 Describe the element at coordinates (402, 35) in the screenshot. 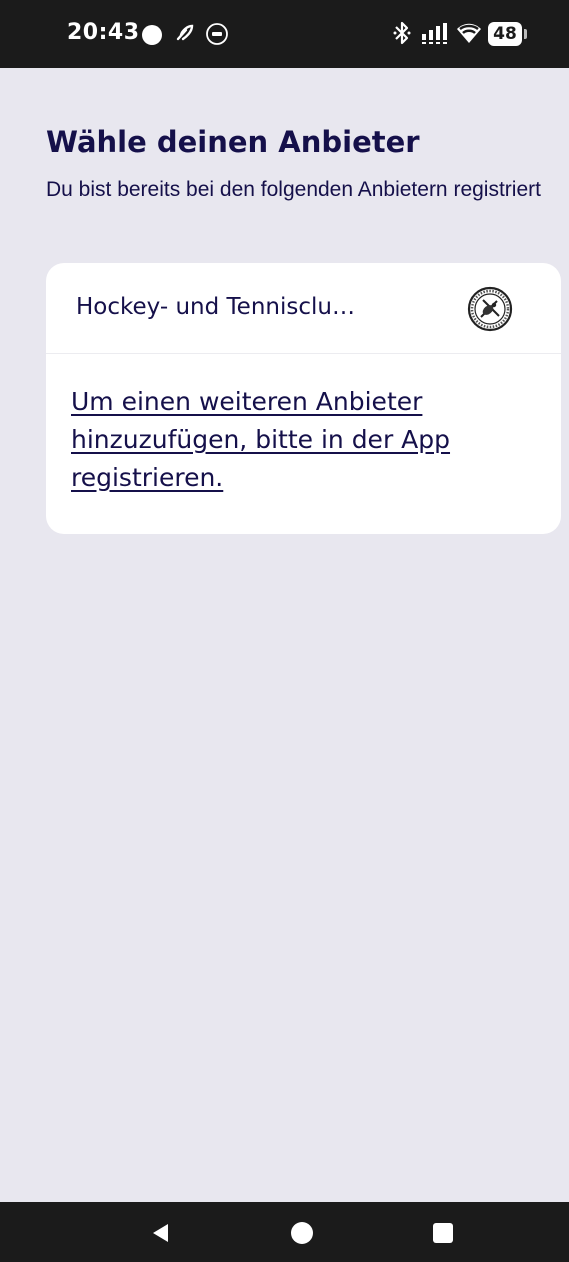

I see `bluetooth-icon` at that location.